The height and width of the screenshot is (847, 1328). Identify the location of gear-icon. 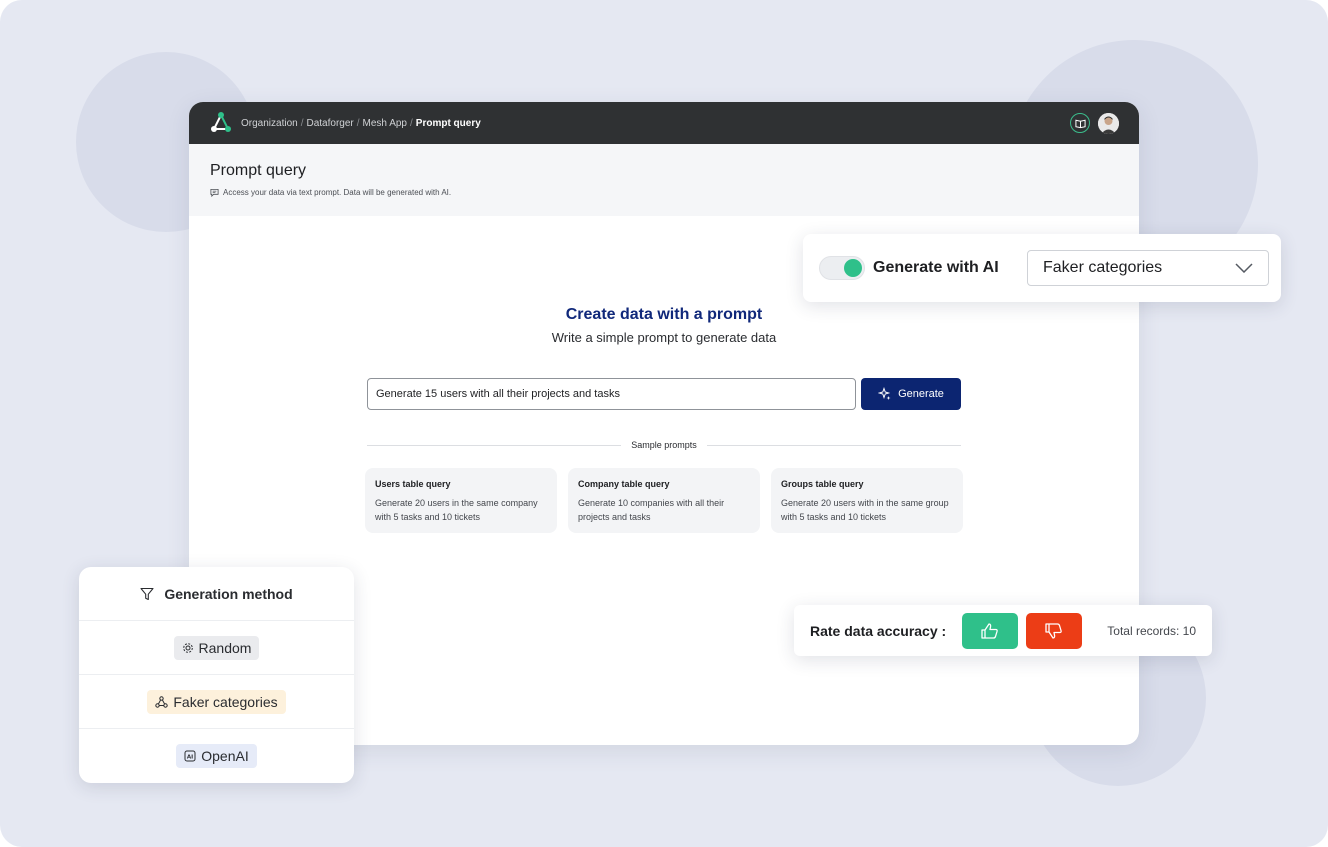
(187, 647).